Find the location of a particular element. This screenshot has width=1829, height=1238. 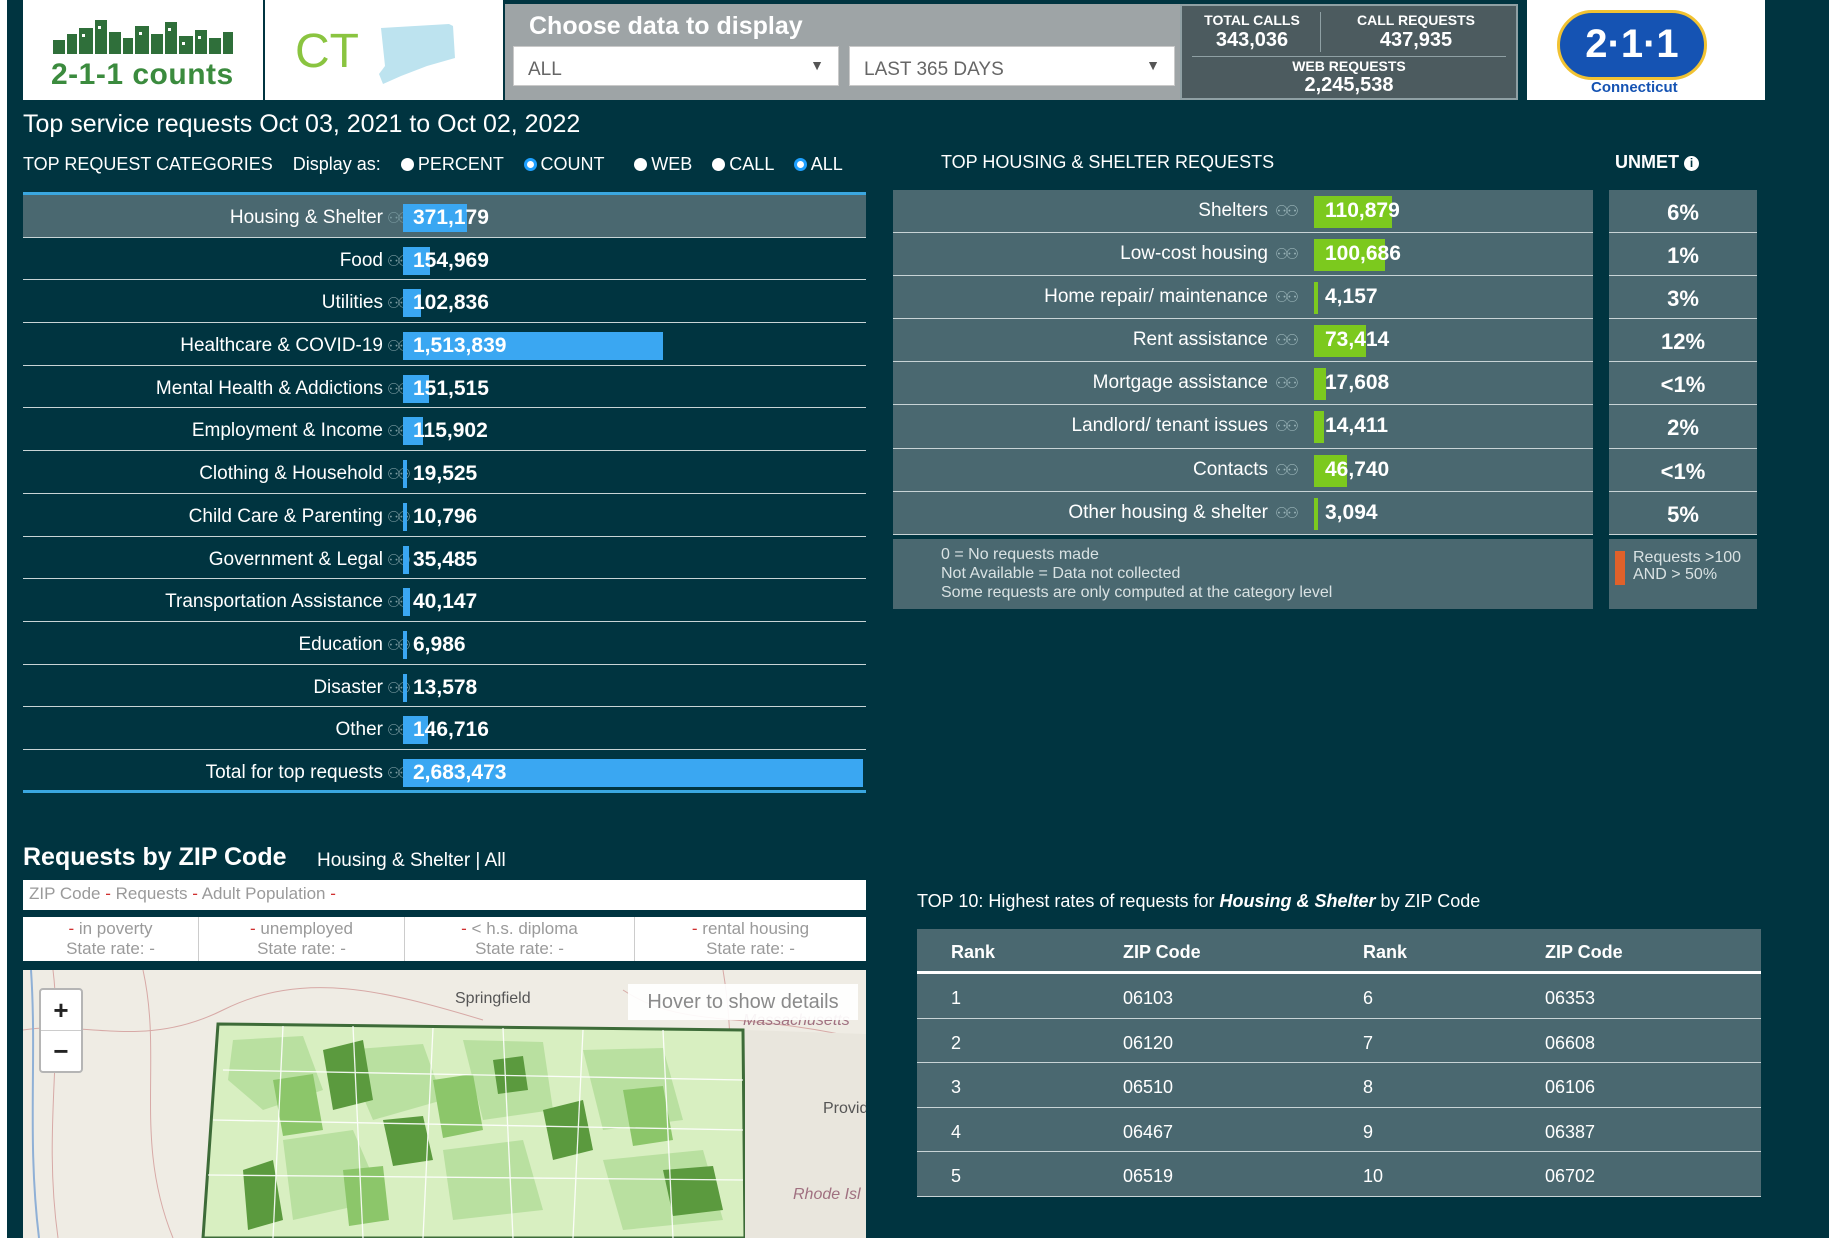

percent-radio-label: PERCENT is located at coordinates (461, 164).